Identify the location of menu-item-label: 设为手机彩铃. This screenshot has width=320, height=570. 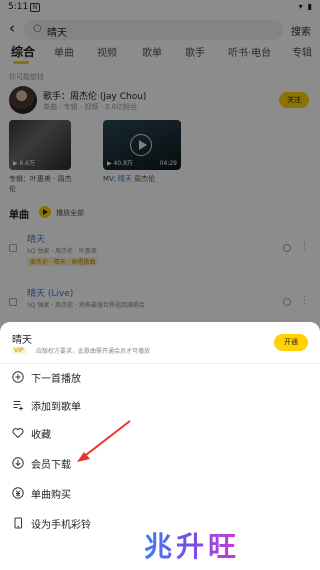
(61, 525).